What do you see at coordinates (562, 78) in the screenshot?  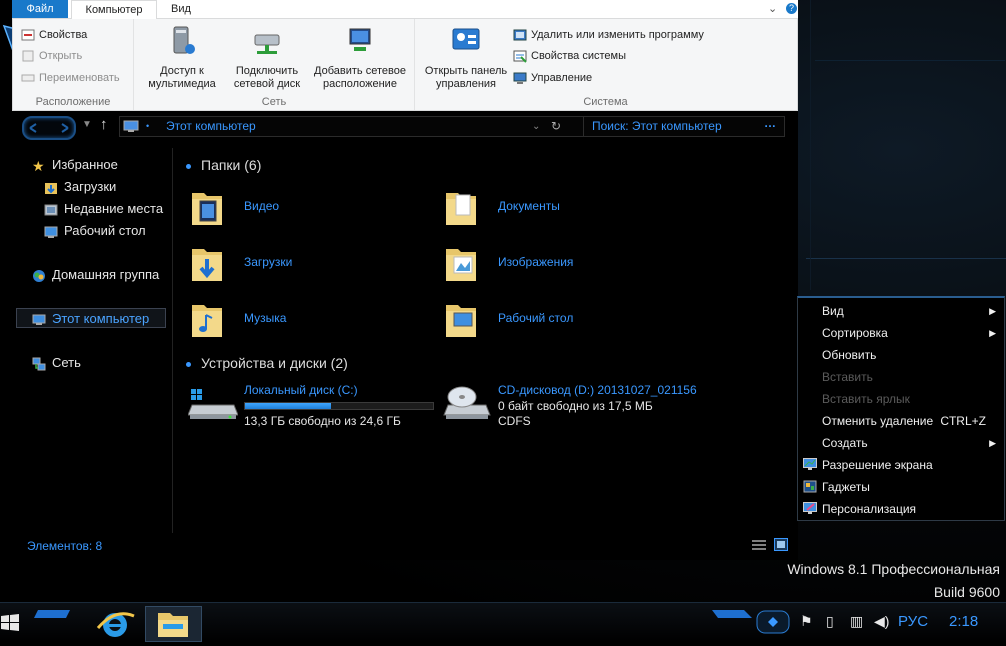 I see `manage-label: Управление` at bounding box center [562, 78].